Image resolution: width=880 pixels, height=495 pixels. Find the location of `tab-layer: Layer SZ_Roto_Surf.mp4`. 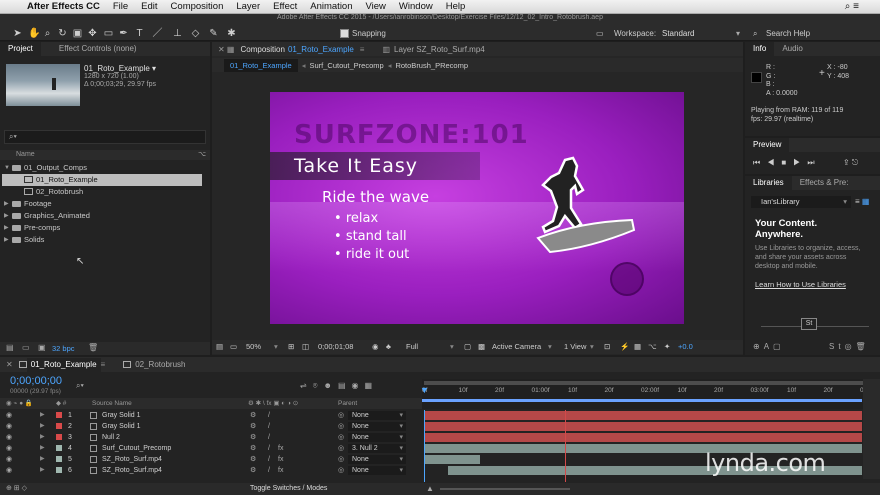

tab-layer: Layer SZ_Roto_Surf.mp4 is located at coordinates (439, 49).